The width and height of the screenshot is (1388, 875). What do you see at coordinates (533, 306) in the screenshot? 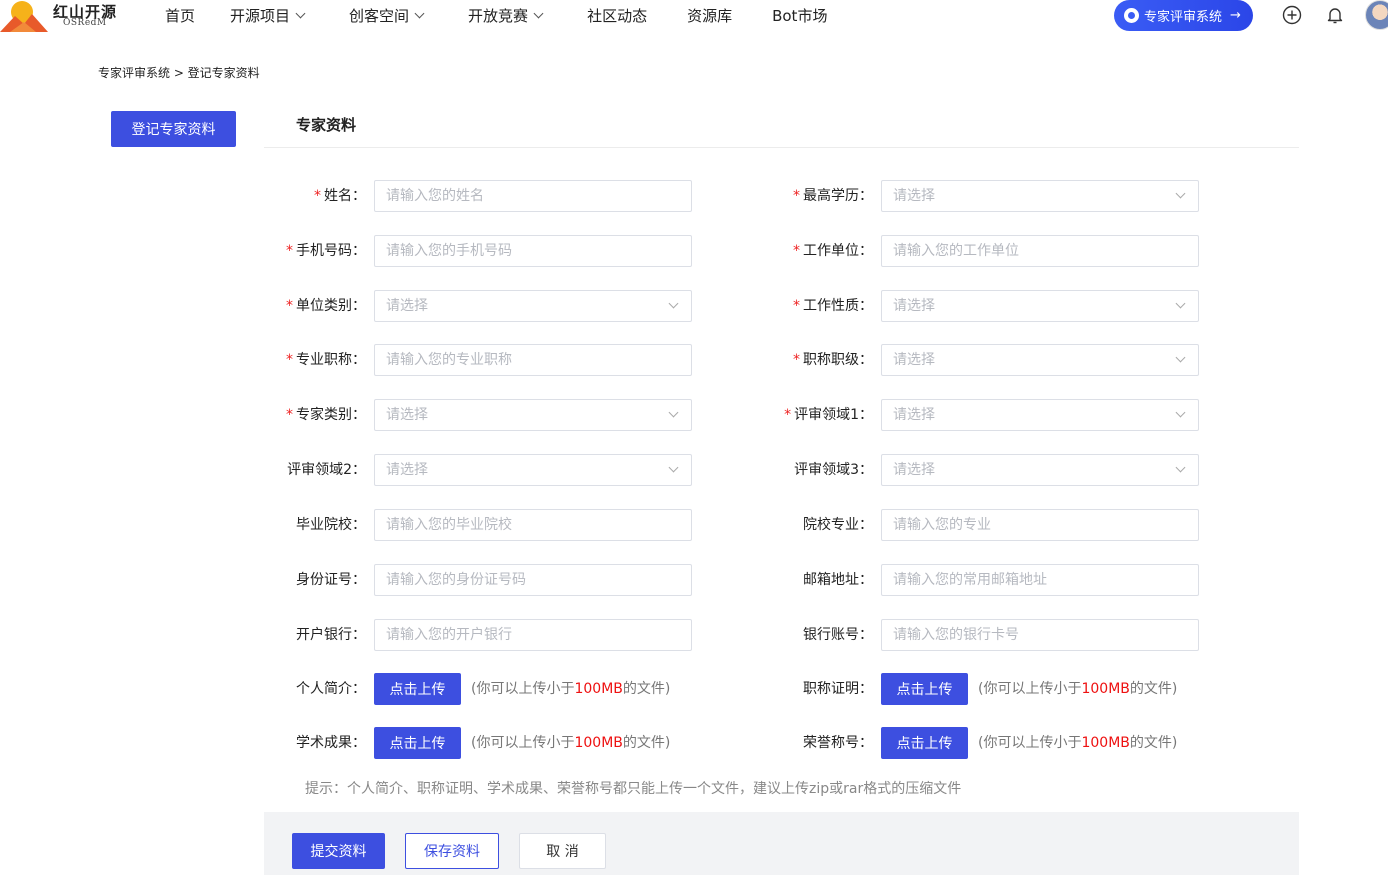
I see `select-dropdown-left-2: 请选择` at bounding box center [533, 306].